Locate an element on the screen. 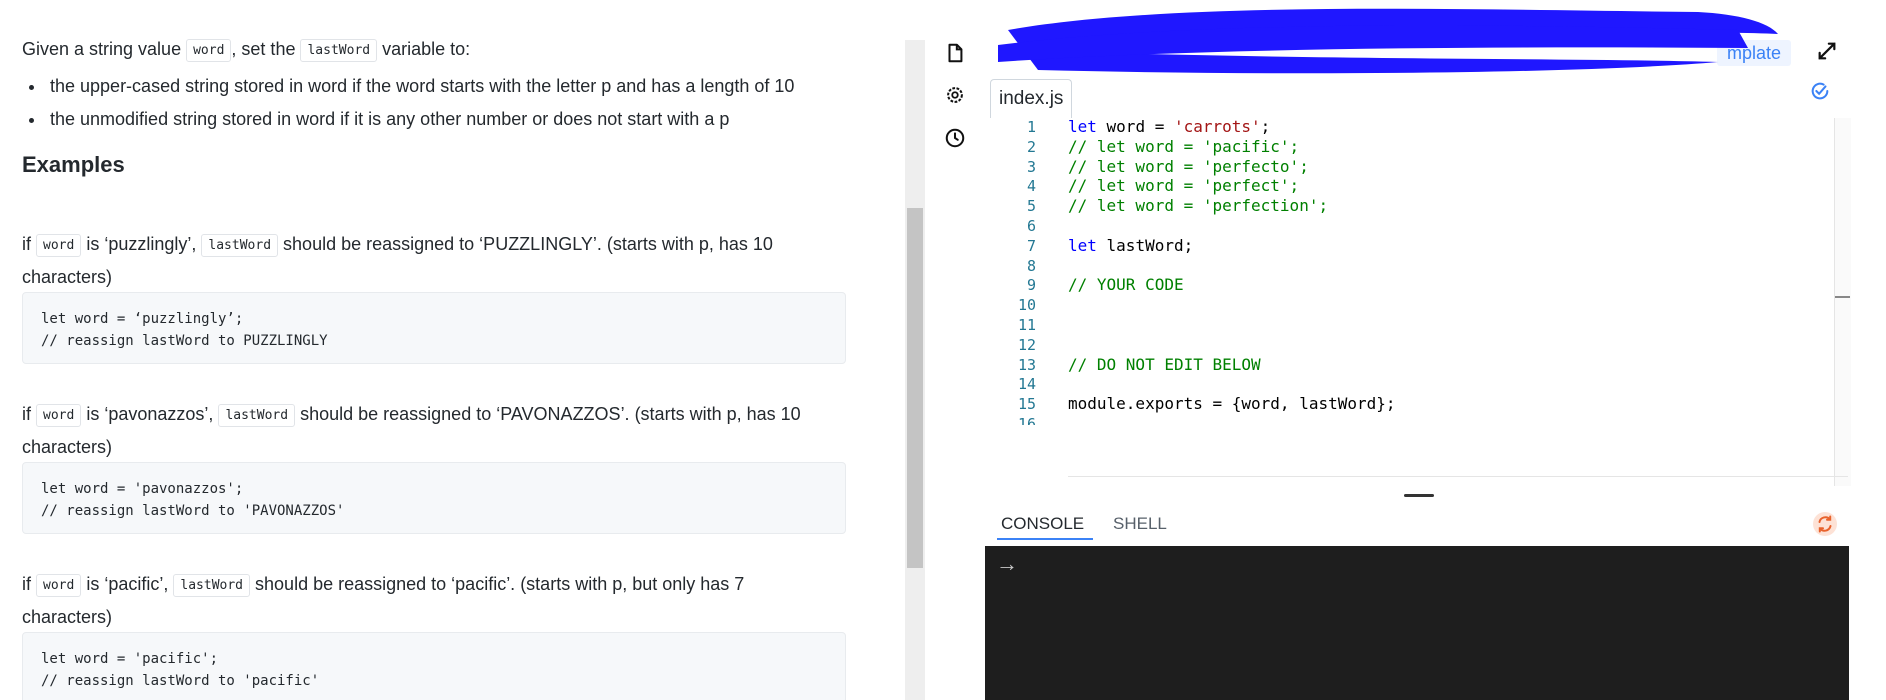  expand-icon is located at coordinates (1827, 51).